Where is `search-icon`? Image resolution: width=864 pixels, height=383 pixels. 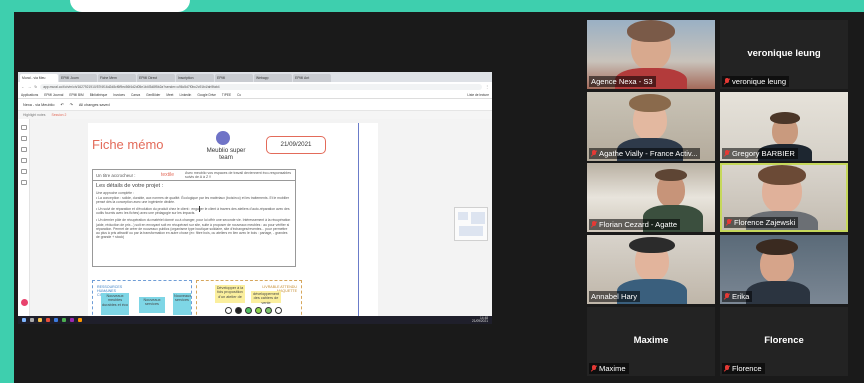
search-icon is located at coordinates (32, 320).